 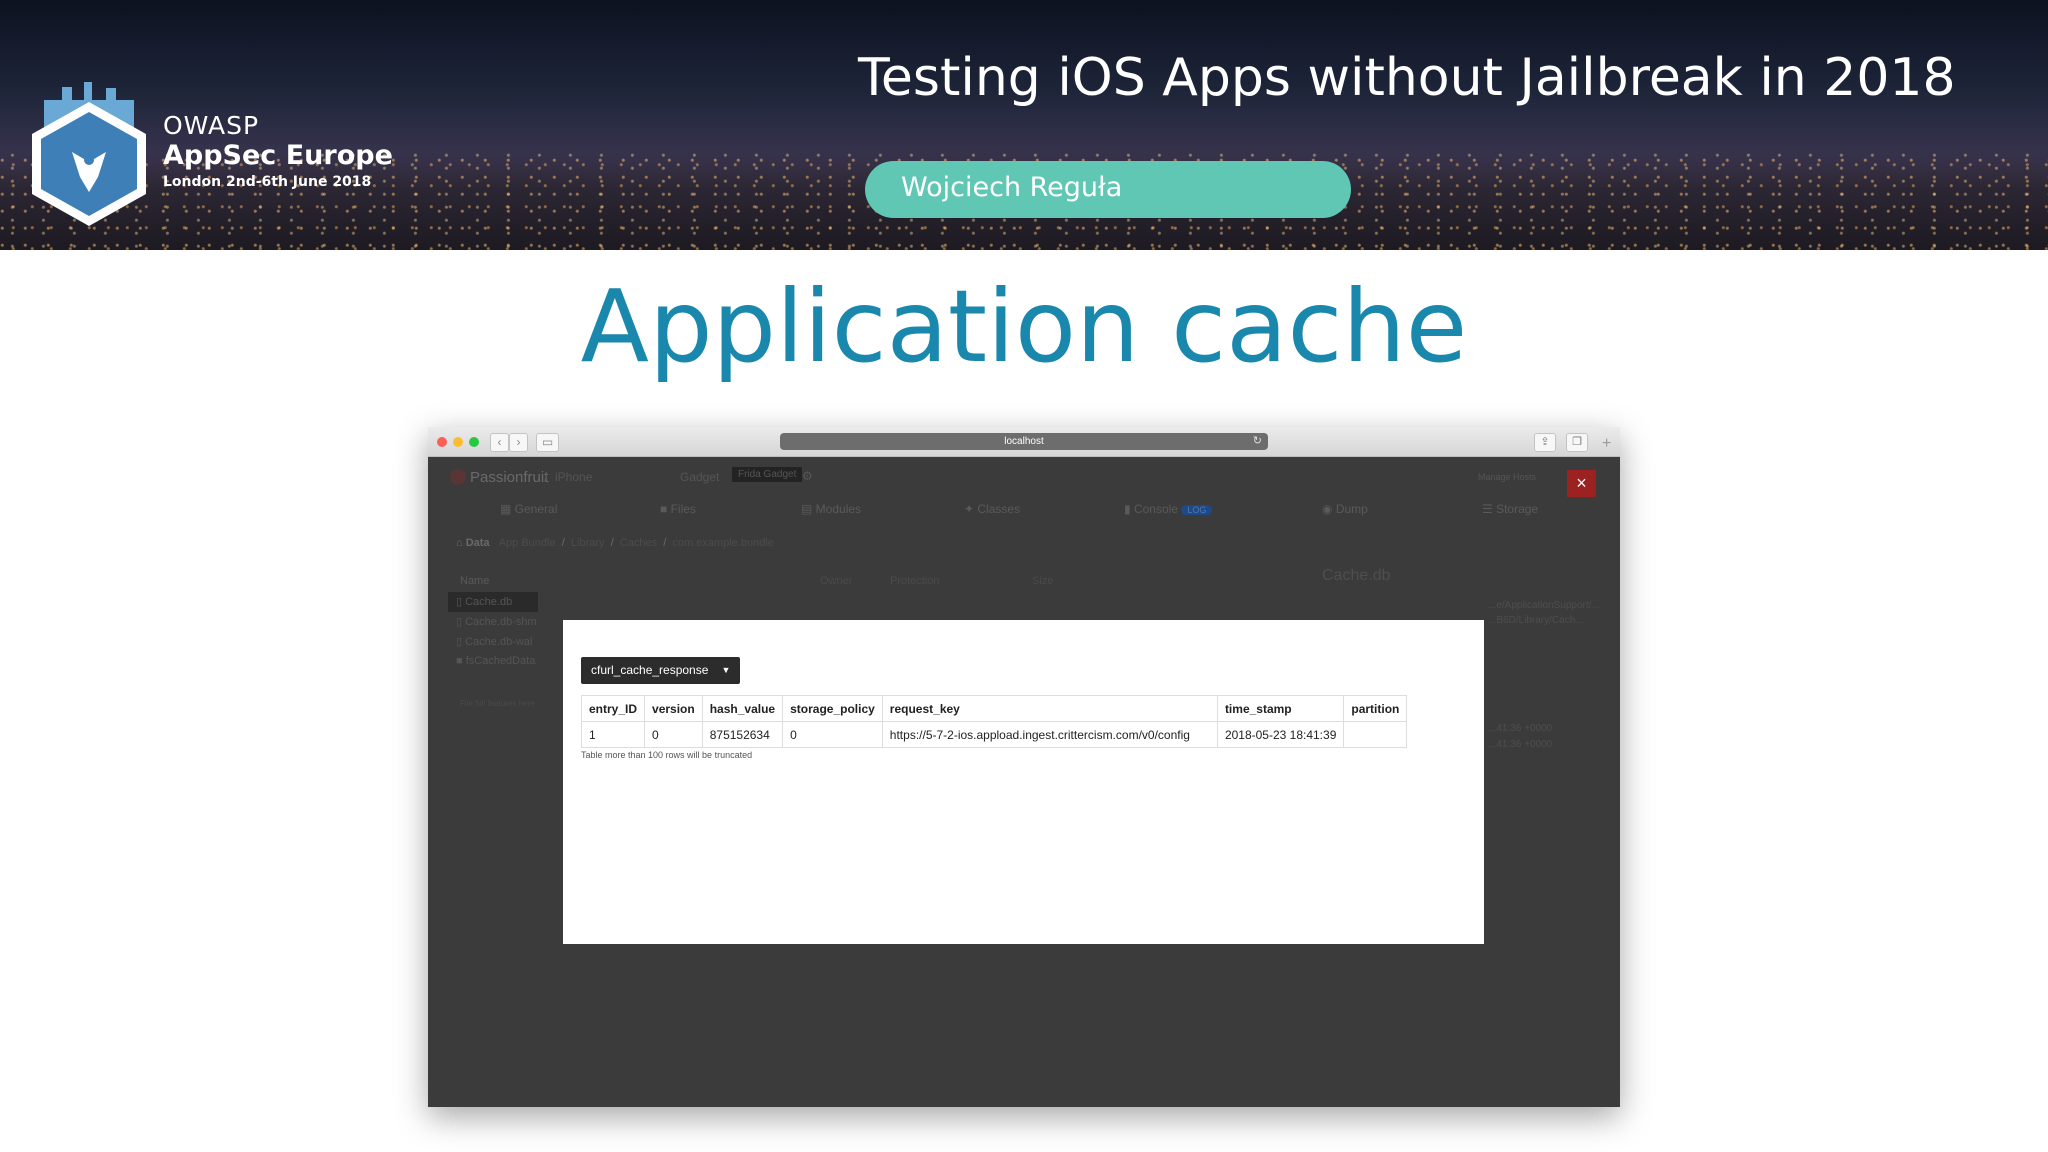 What do you see at coordinates (1012, 187) in the screenshot?
I see `speaker-name: Wojciech Reguła` at bounding box center [1012, 187].